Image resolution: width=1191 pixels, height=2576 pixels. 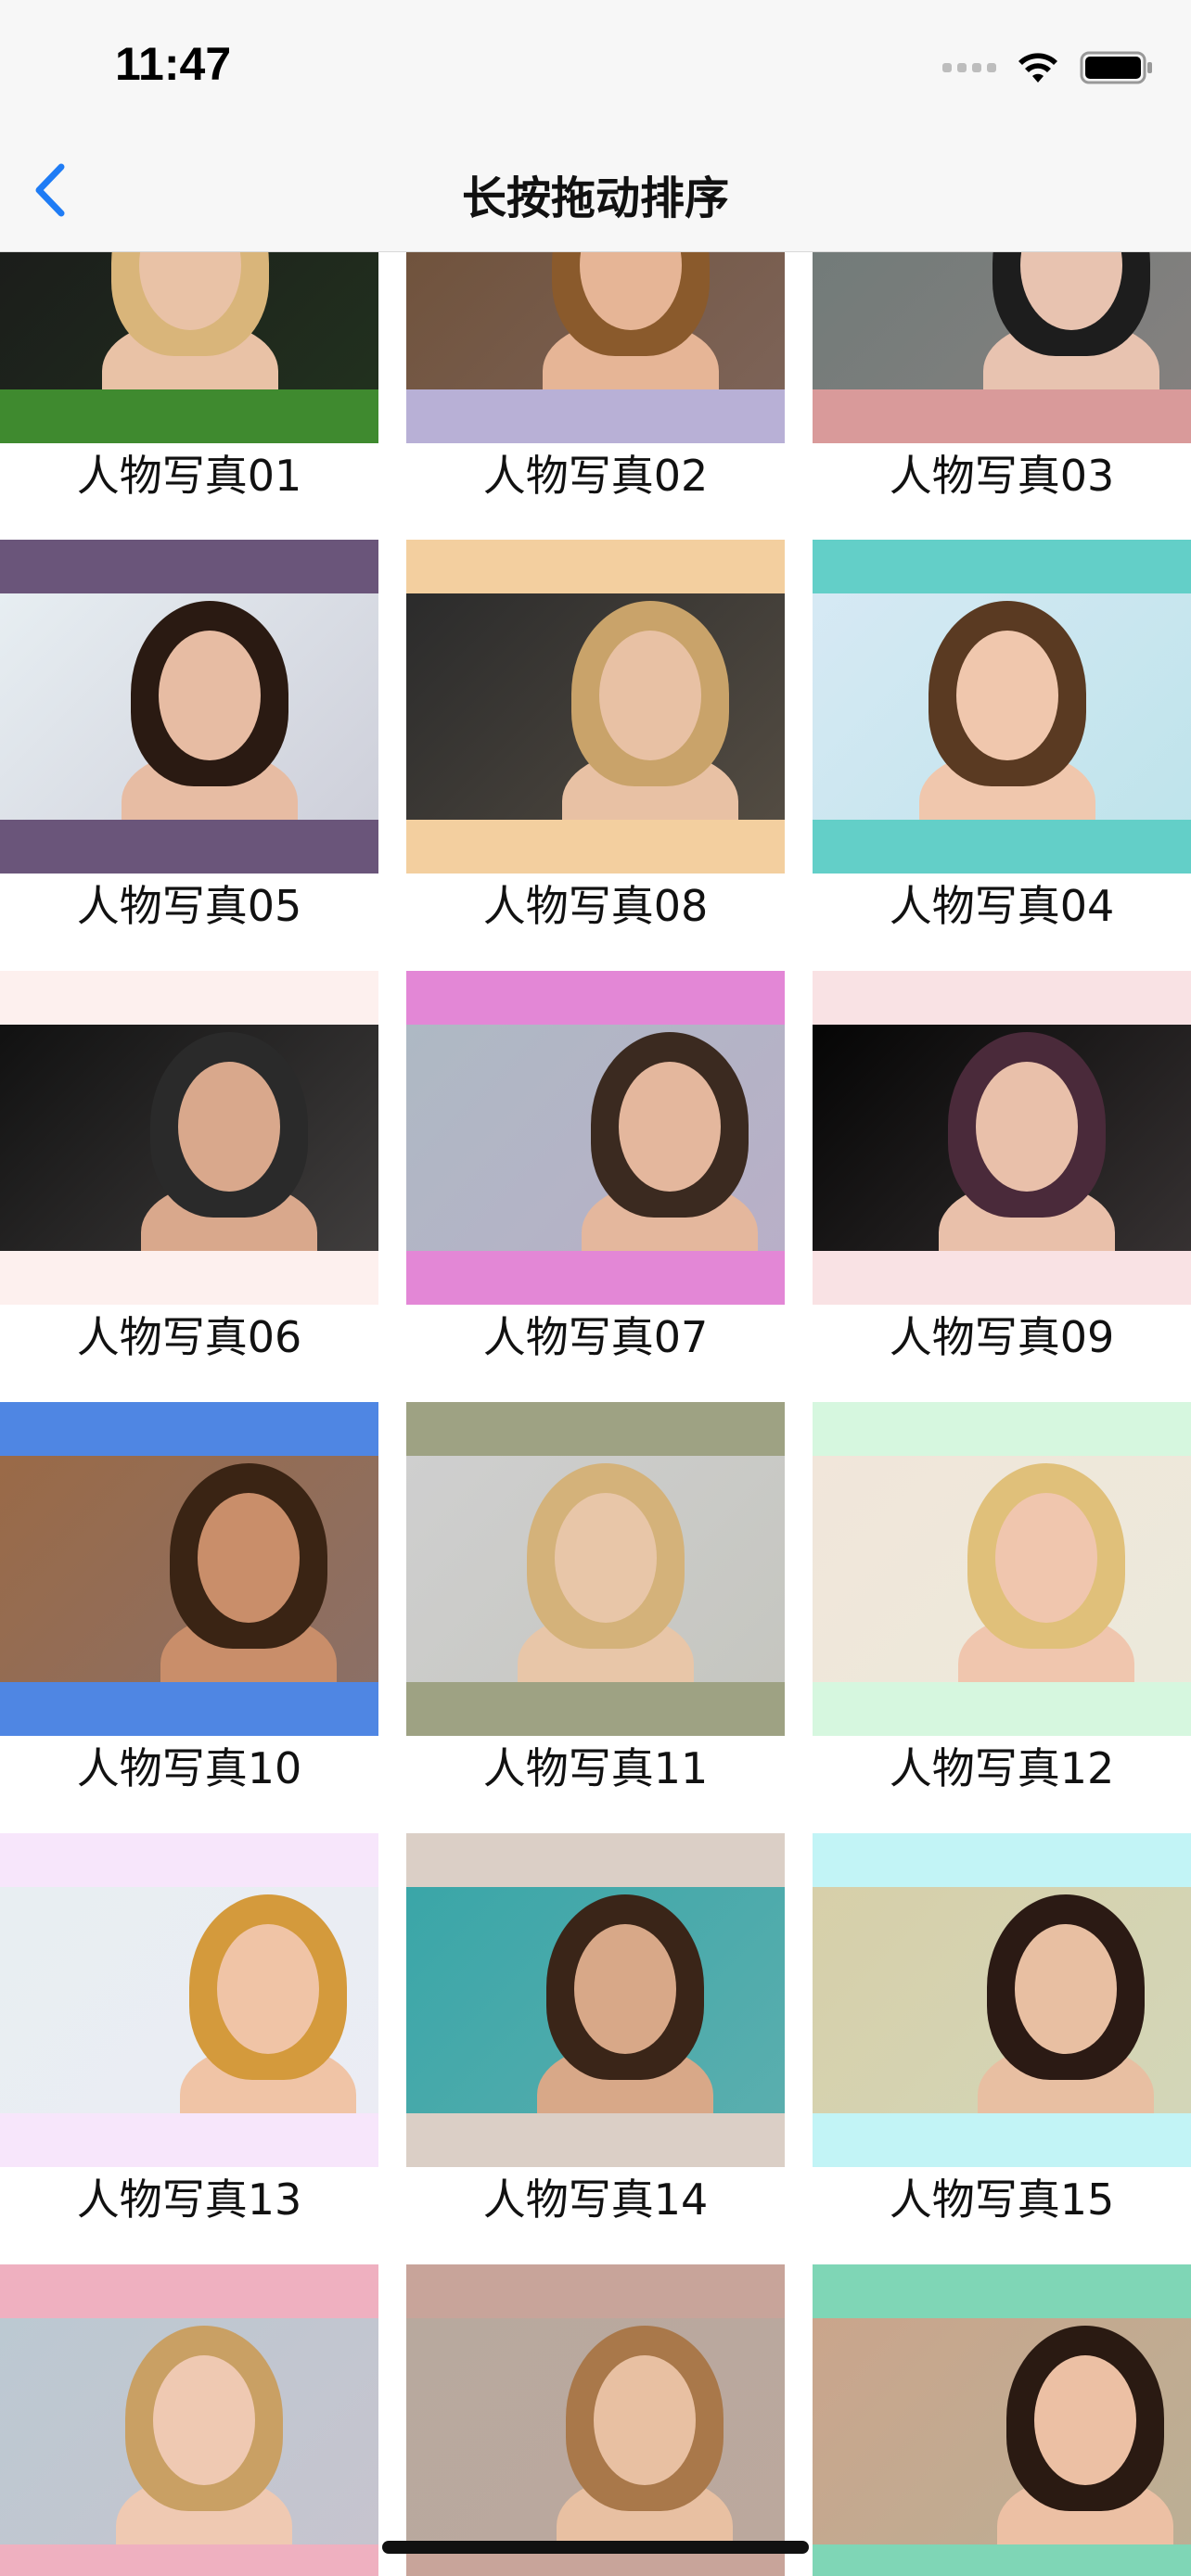 I want to click on tile-label: 人物写真15, so click(x=1002, y=2199).